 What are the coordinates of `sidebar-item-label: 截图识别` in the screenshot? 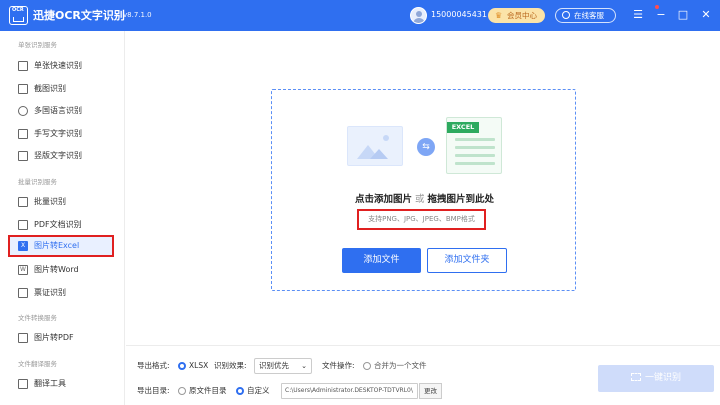 It's located at (50, 88).